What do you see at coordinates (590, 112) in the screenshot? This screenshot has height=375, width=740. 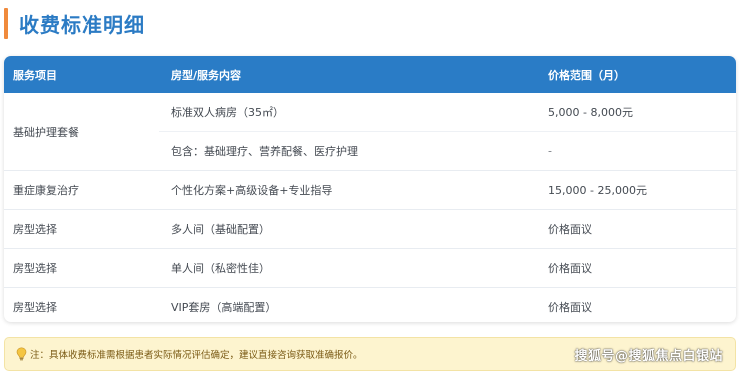 I see `cell-price: 5,000 - 8,000元` at bounding box center [590, 112].